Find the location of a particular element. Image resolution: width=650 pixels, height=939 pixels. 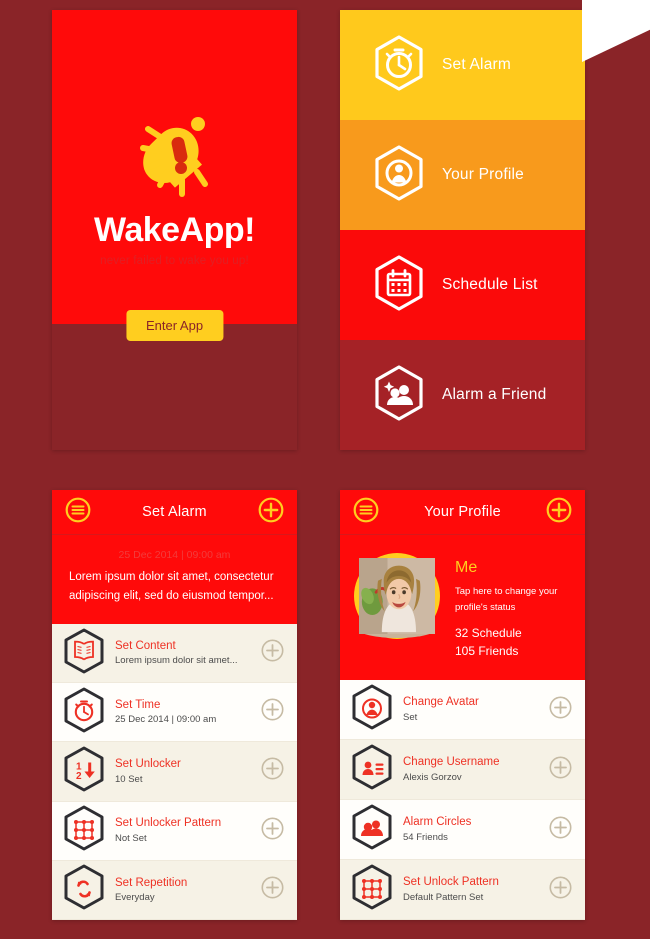

list-item-subtitle: Set is located at coordinates (410, 717).